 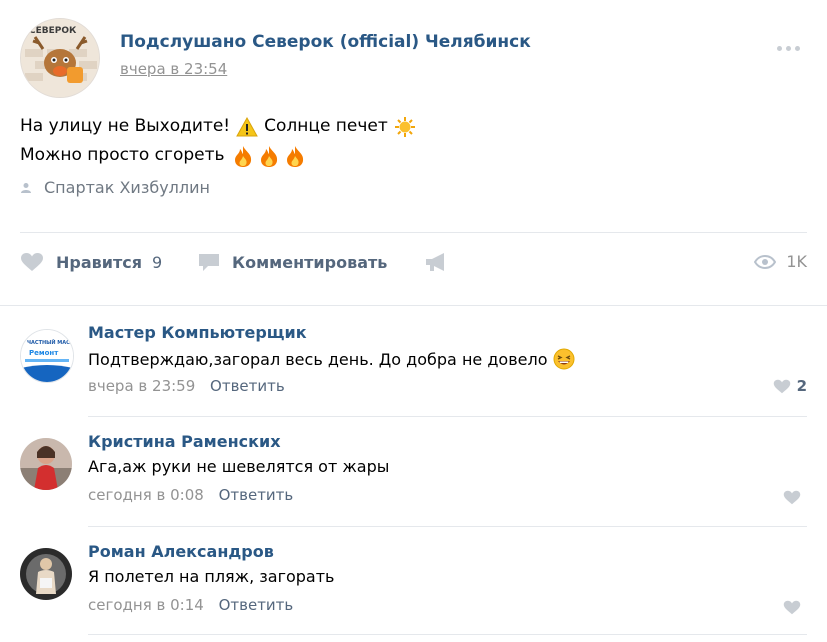 I want to click on comment-icon, so click(x=209, y=262).